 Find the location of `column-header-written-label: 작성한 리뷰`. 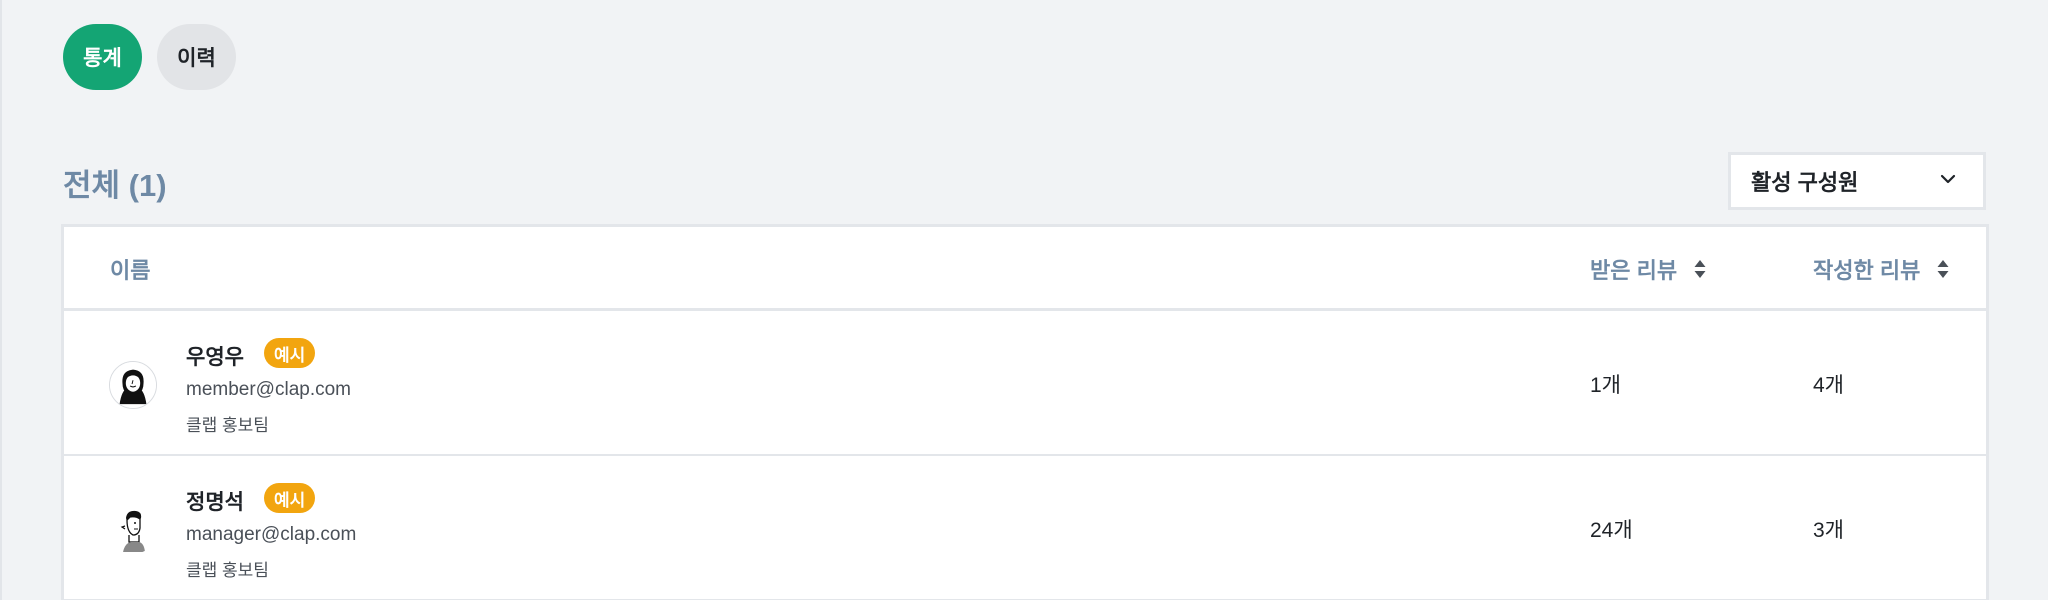

column-header-written-label: 작성한 리뷰 is located at coordinates (1867, 270).